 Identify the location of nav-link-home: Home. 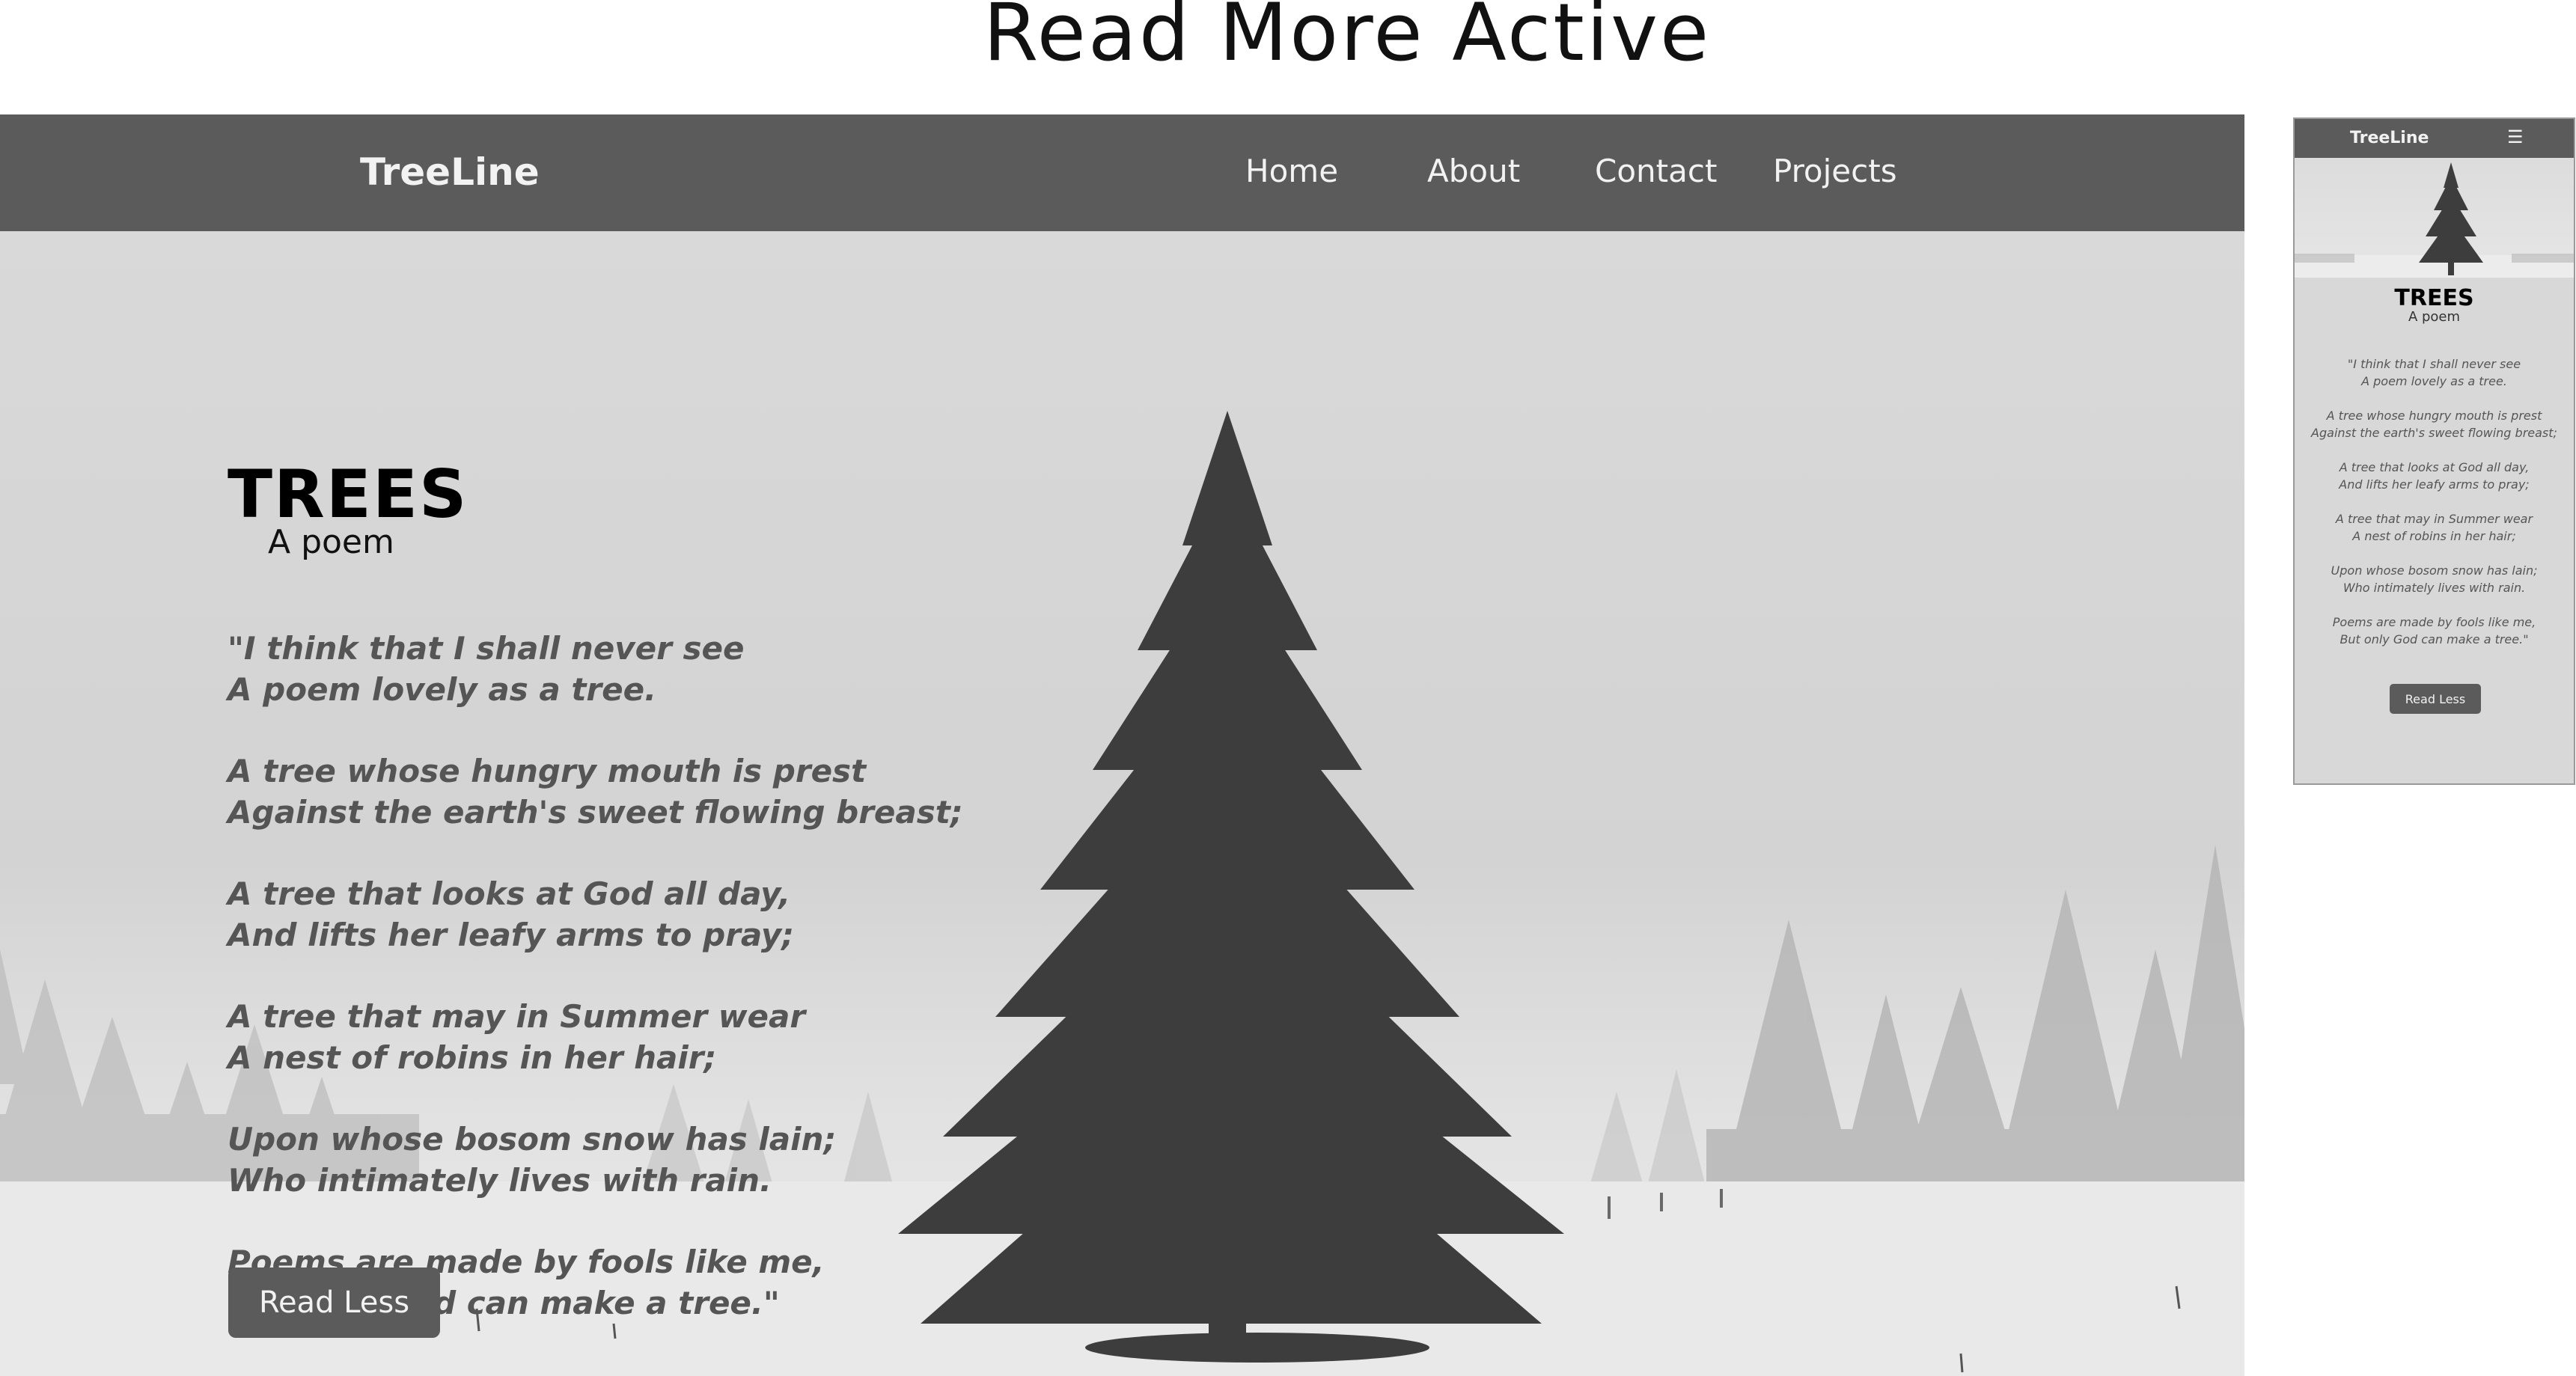
(1291, 171).